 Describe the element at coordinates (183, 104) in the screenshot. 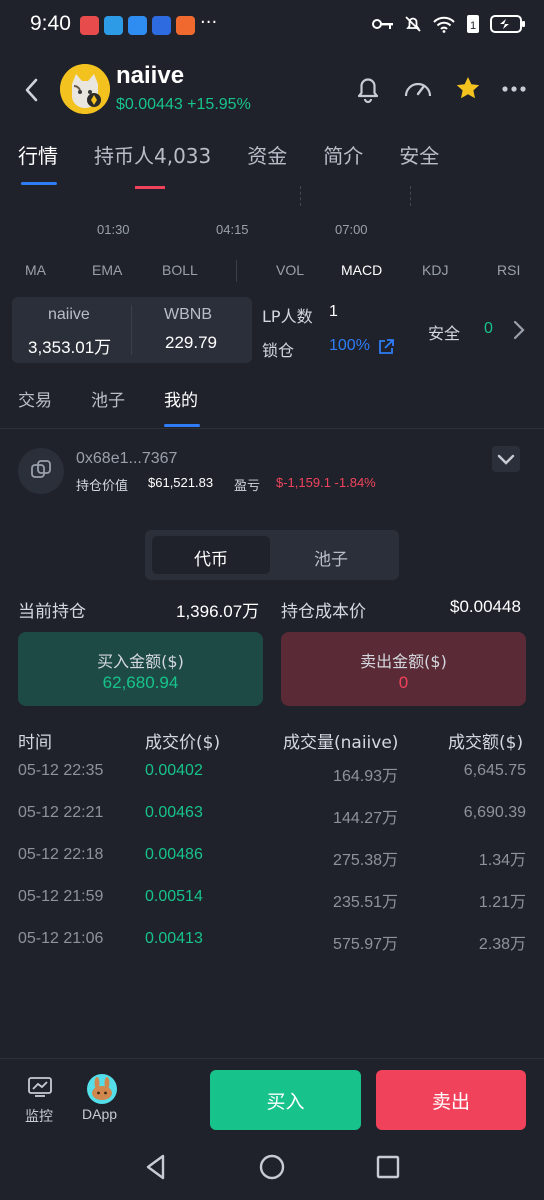

I see `token-price-change: $0.00443 +15.95%` at that location.